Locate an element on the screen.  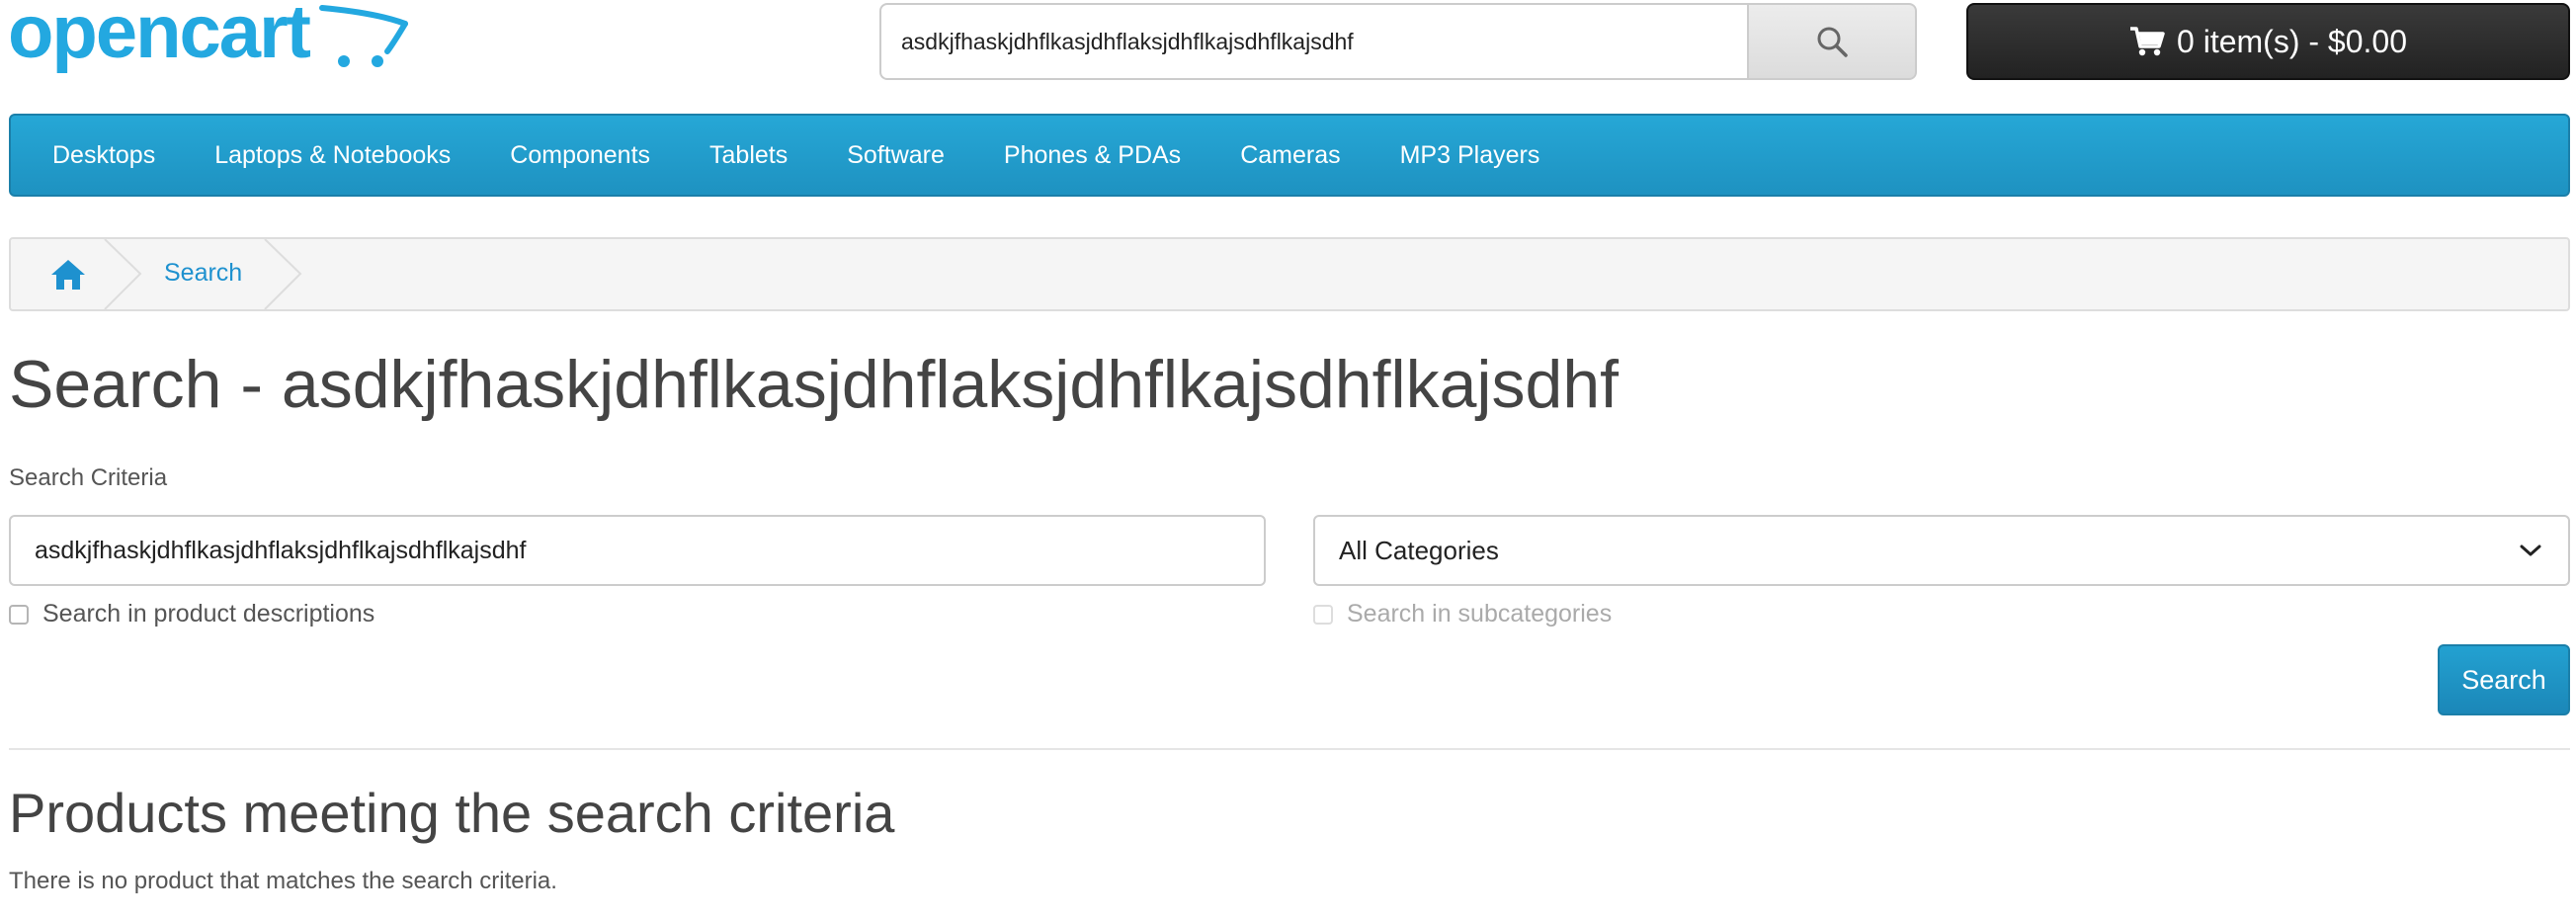
header-search-button is located at coordinates (1832, 41).